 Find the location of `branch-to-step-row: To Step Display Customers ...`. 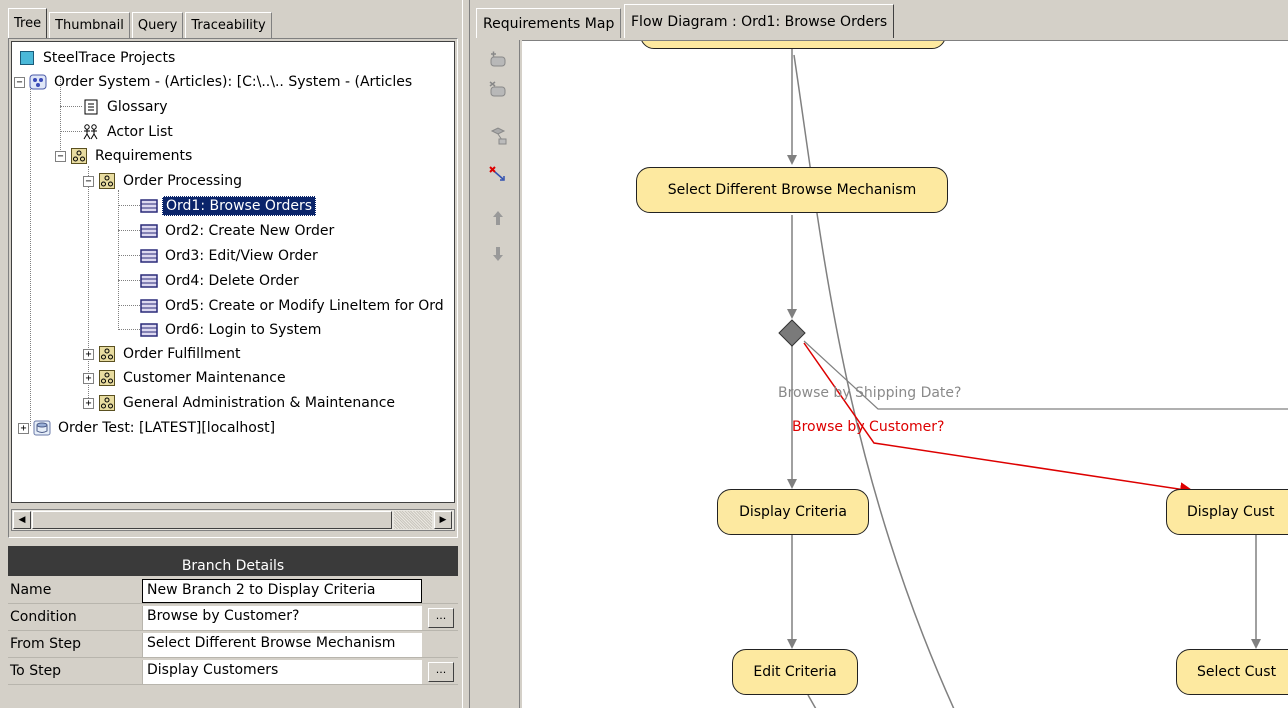

branch-to-step-row: To Step Display Customers ... is located at coordinates (233, 672).